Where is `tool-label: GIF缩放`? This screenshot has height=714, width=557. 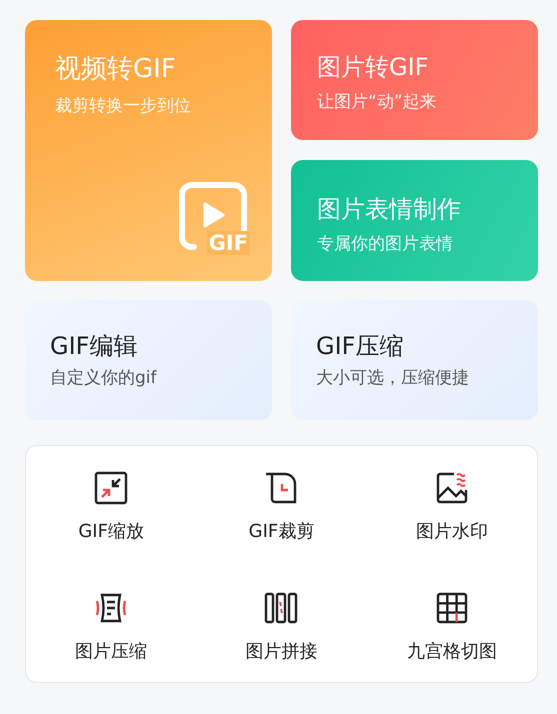 tool-label: GIF缩放 is located at coordinates (111, 532).